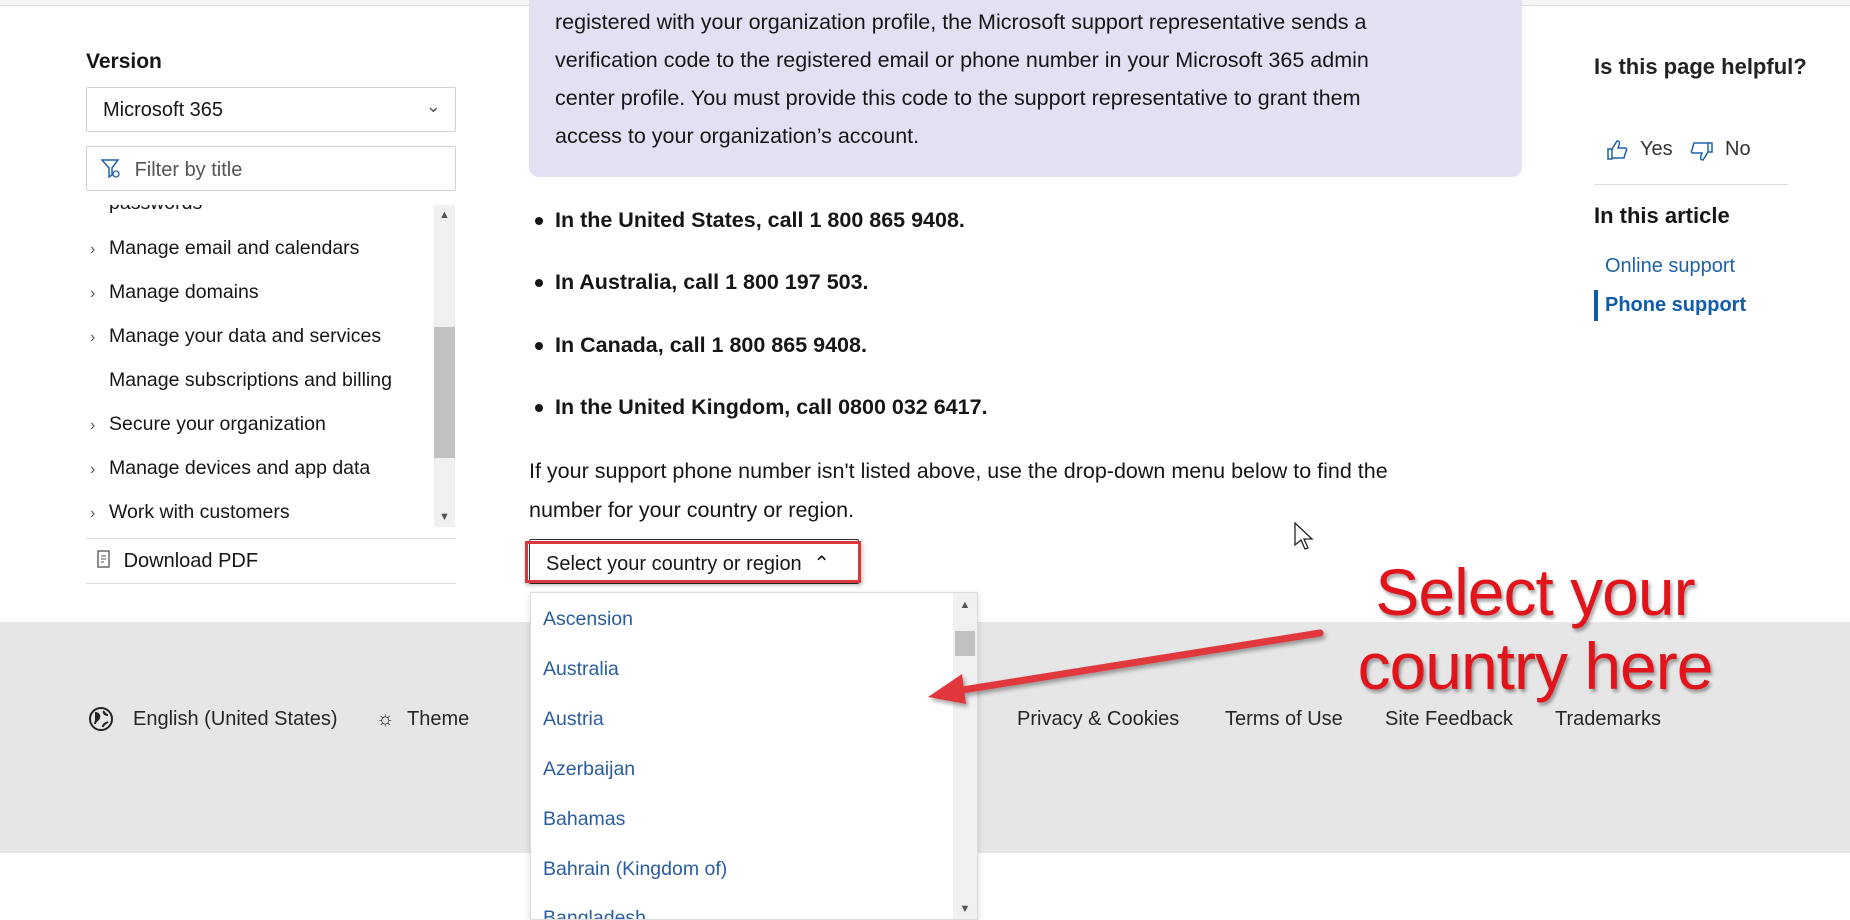 The width and height of the screenshot is (1850, 920). What do you see at coordinates (101, 719) in the screenshot?
I see `globe-icon` at bounding box center [101, 719].